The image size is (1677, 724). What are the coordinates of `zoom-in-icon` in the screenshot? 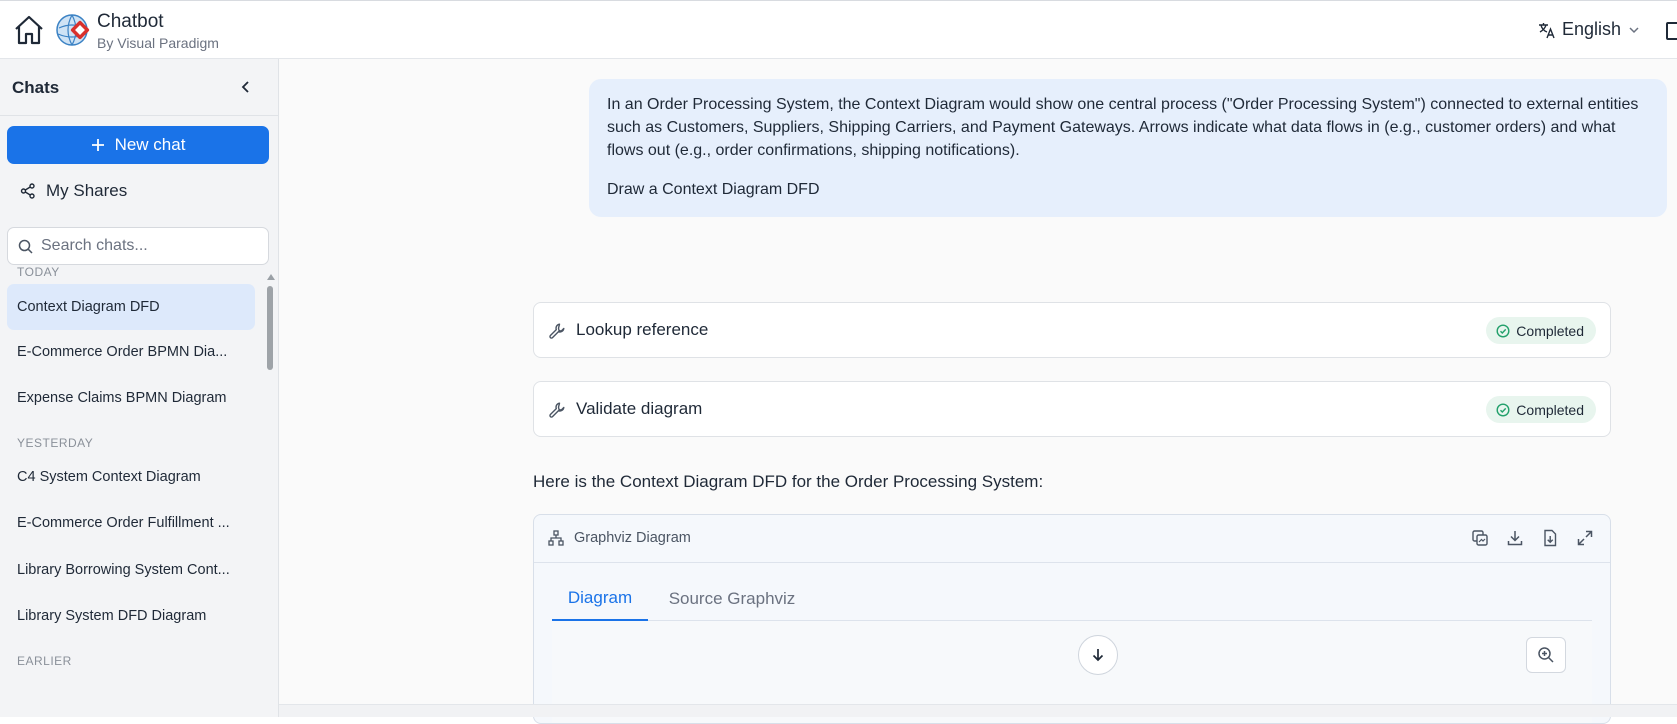 It's located at (1546, 655).